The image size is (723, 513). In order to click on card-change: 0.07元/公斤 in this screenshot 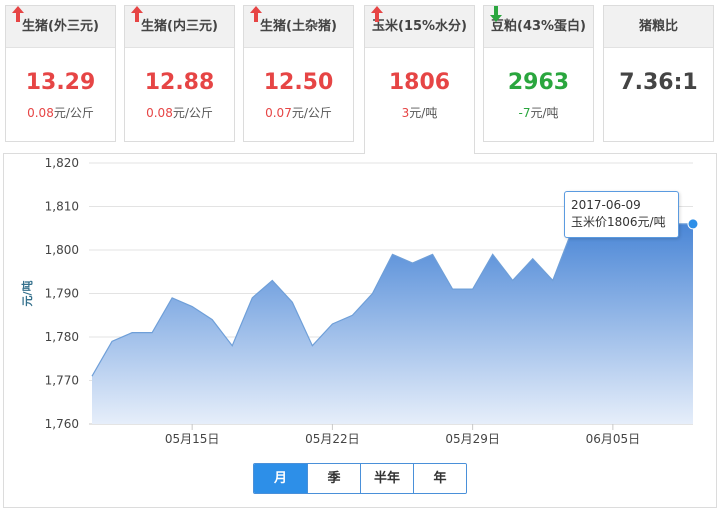, I will do `click(298, 112)`.